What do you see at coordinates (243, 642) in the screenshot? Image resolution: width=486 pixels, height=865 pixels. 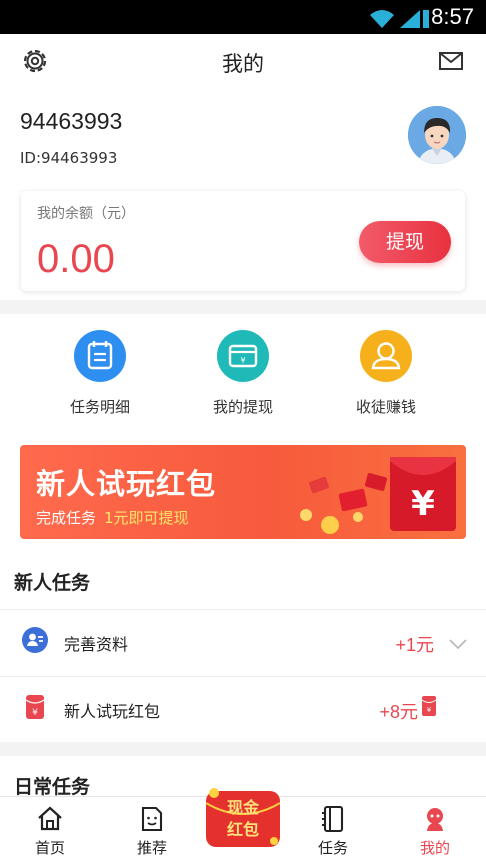 I see `task-row-complete-profile: 完善资料 +1元` at bounding box center [243, 642].